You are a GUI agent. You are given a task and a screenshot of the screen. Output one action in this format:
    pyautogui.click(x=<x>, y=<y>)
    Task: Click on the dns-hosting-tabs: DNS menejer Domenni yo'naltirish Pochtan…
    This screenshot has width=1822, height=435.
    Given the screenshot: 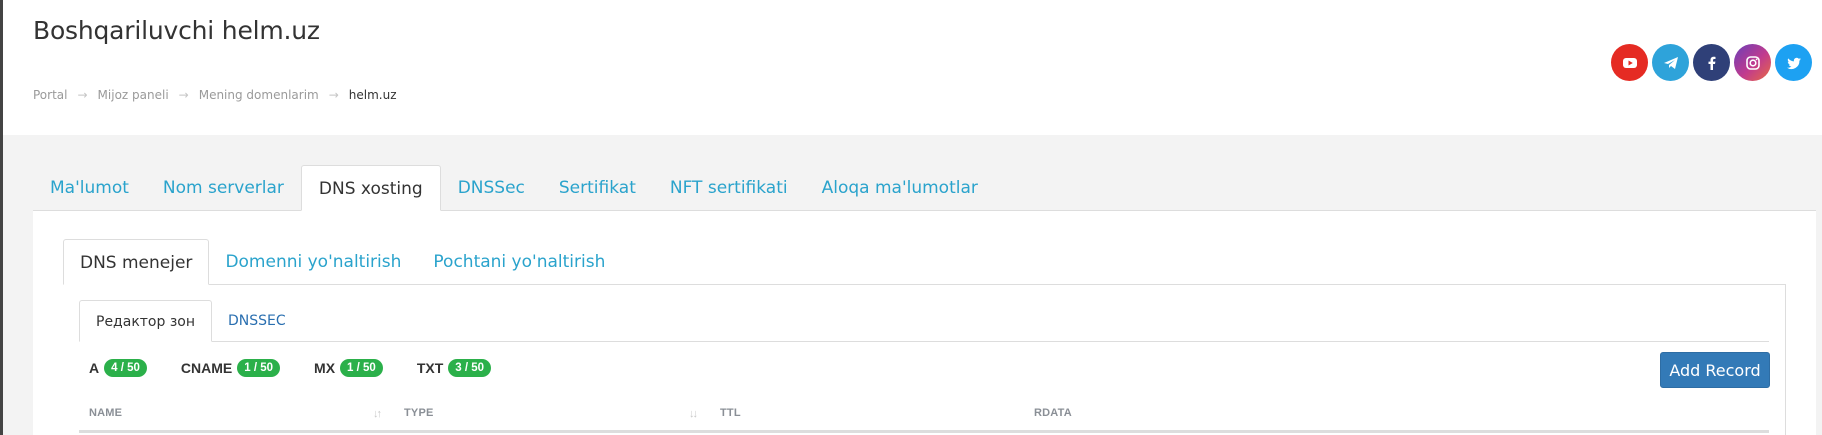 What is the action you would take?
    pyautogui.click(x=342, y=262)
    